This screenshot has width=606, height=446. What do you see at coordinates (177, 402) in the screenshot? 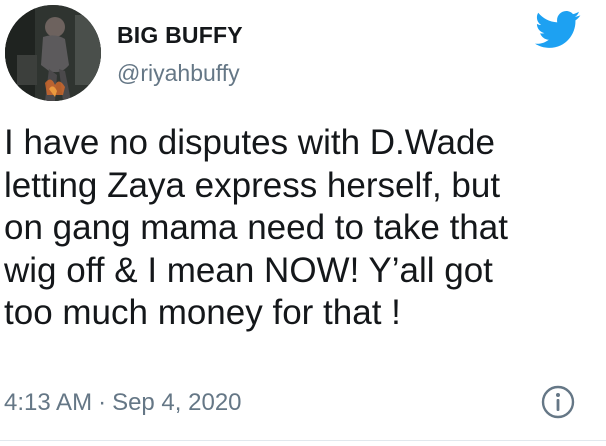
I see `tweet-date: Sep 4, 2020` at bounding box center [177, 402].